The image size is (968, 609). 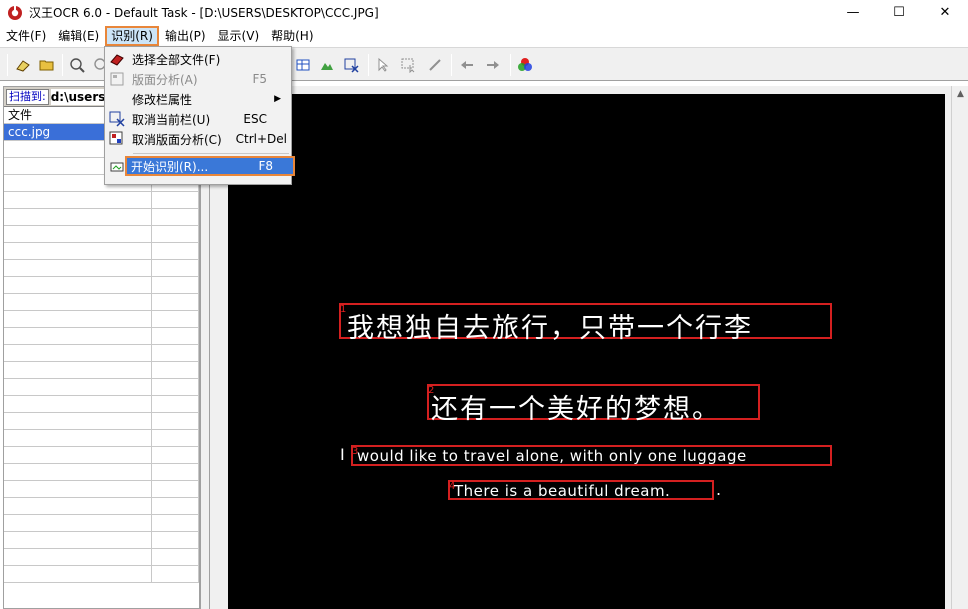 I want to click on menu-modify-column-properties: 修改栏属性 ▶, so click(x=198, y=99).